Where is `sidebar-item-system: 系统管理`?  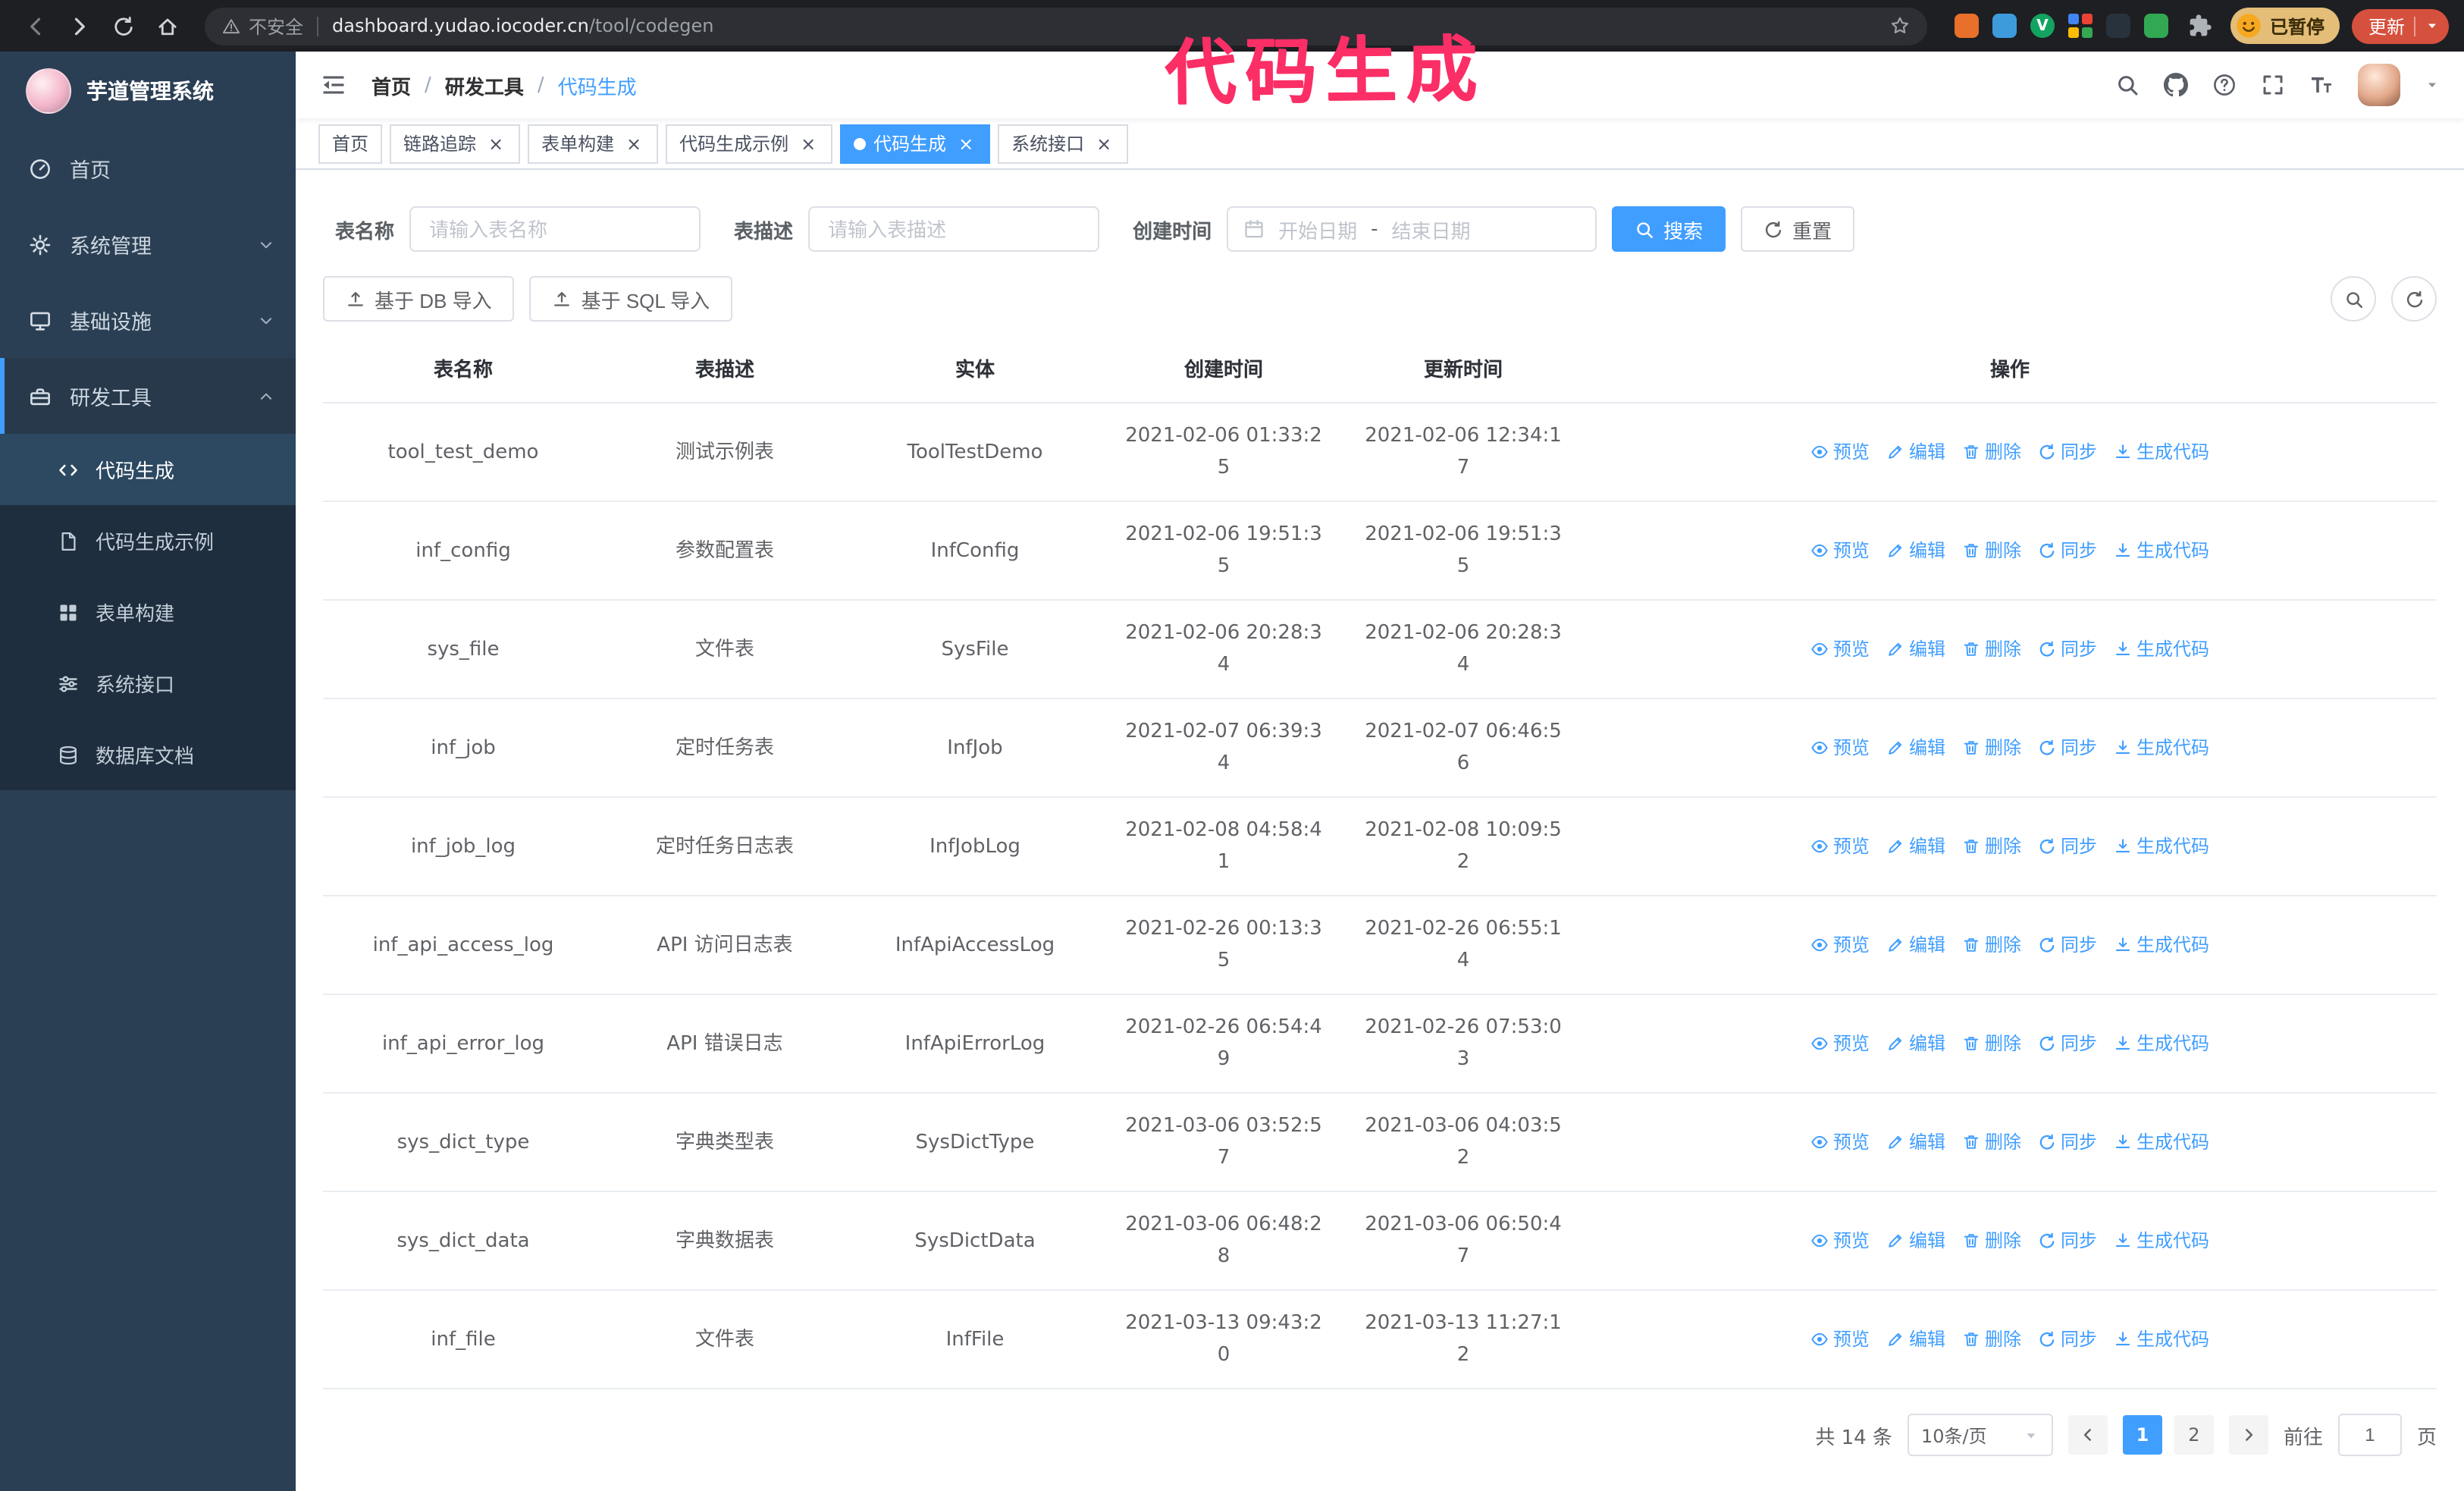 sidebar-item-system: 系统管理 is located at coordinates (148, 244).